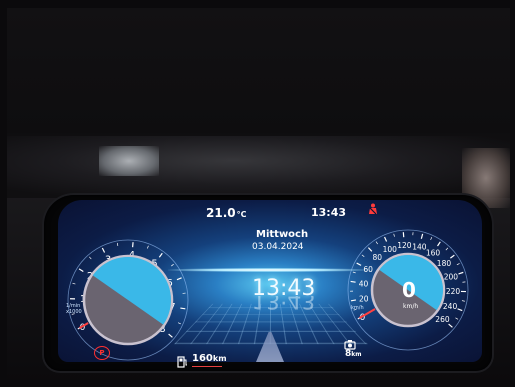 This screenshot has width=515, height=387. What do you see at coordinates (419, 246) in the screenshot?
I see `gauge-tick-label: 140` at bounding box center [419, 246].